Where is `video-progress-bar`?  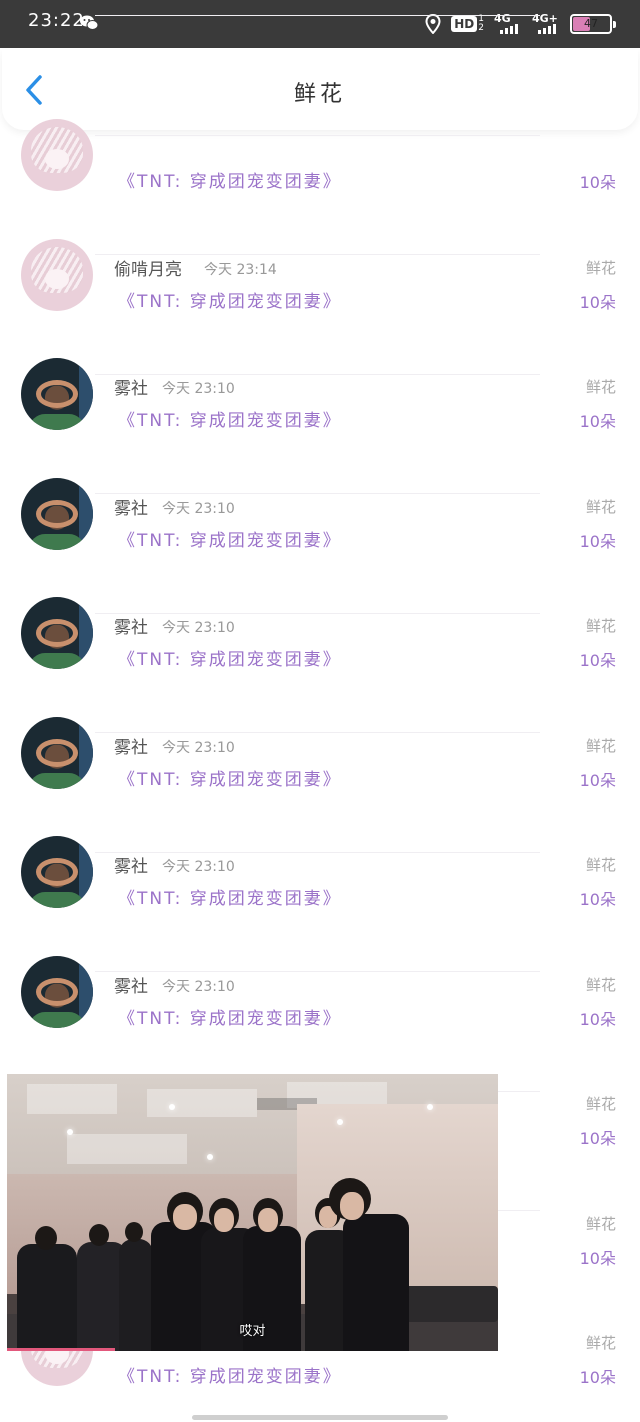
video-progress-bar is located at coordinates (61, 1349).